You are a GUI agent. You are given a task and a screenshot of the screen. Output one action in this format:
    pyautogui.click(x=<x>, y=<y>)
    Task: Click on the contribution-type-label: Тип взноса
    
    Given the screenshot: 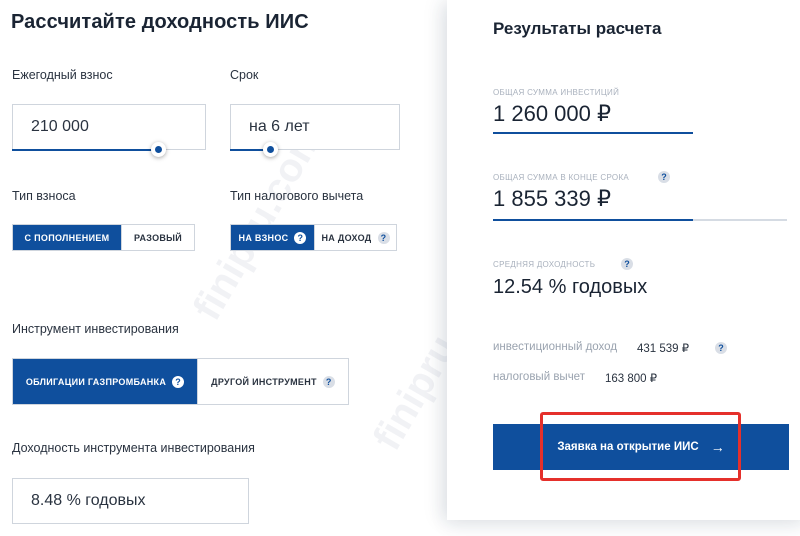 What is the action you would take?
    pyautogui.click(x=44, y=196)
    